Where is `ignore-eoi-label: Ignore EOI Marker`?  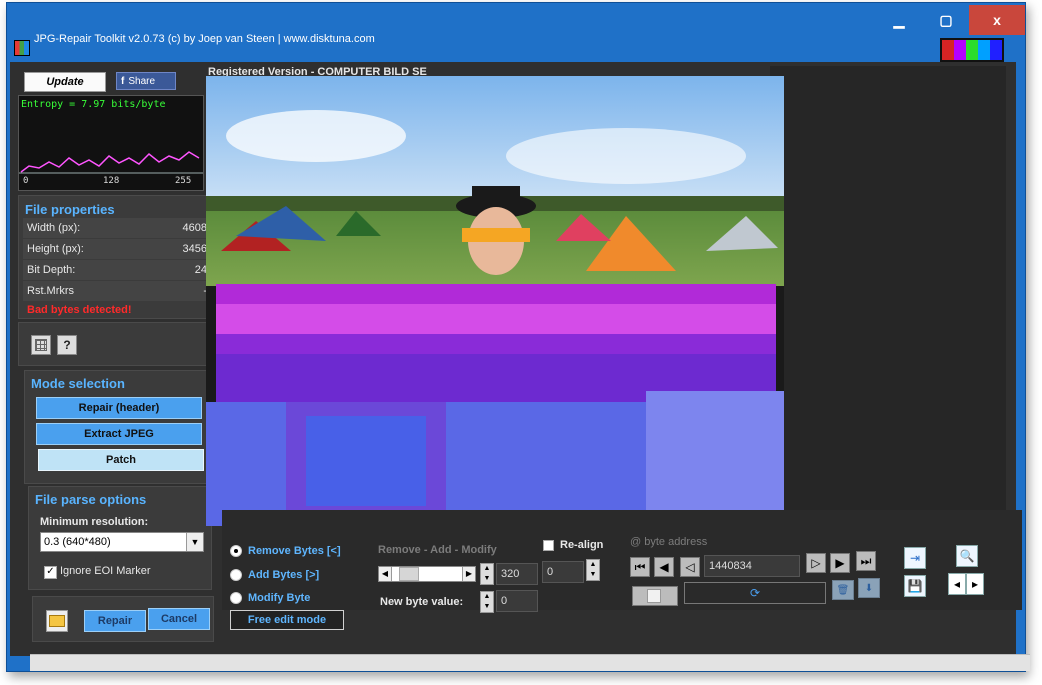 ignore-eoi-label: Ignore EOI Marker is located at coordinates (105, 571).